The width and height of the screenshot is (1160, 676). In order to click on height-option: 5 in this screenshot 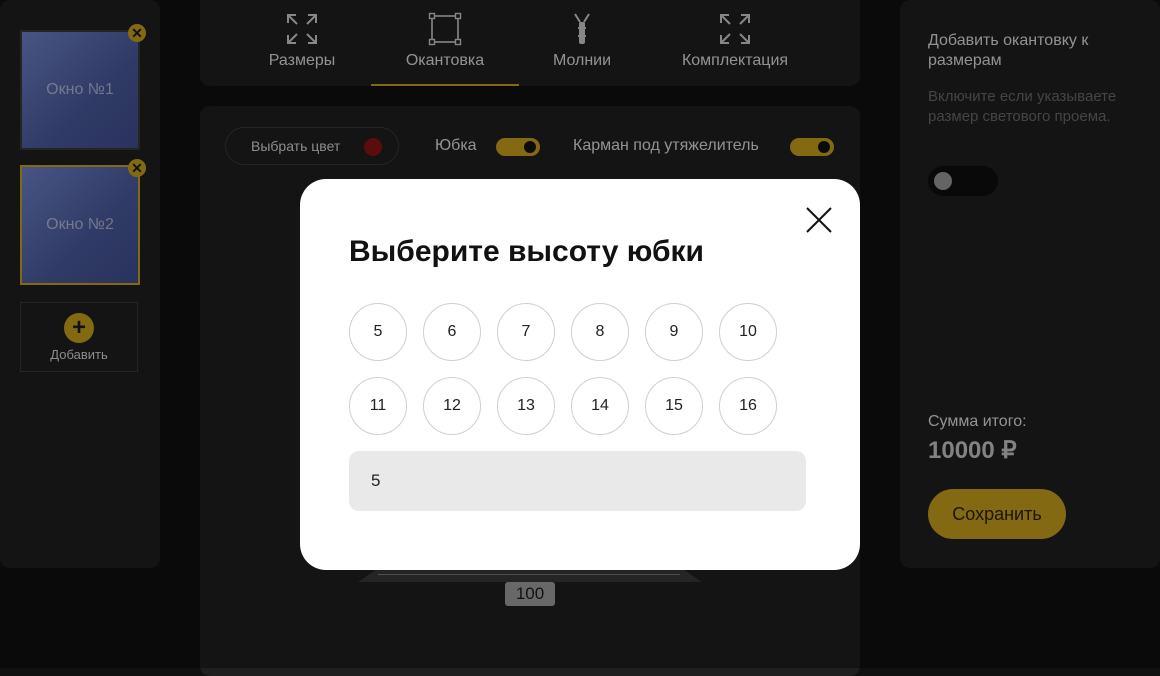, I will do `click(378, 332)`.